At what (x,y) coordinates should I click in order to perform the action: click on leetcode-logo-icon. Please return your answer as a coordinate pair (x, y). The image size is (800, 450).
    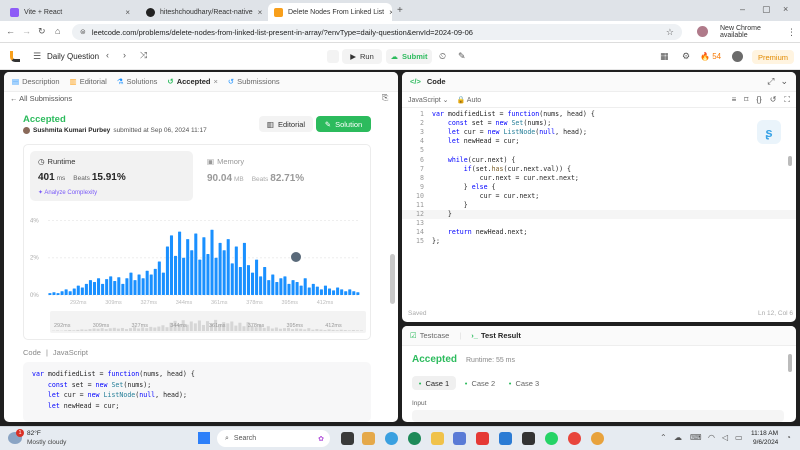
    Looking at the image, I should click on (15, 56).